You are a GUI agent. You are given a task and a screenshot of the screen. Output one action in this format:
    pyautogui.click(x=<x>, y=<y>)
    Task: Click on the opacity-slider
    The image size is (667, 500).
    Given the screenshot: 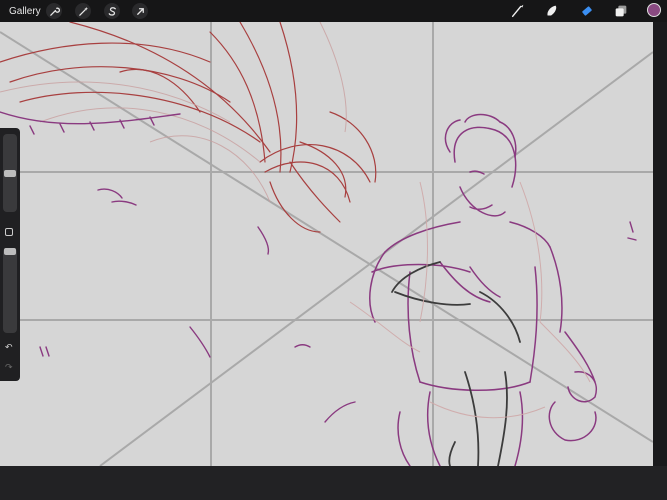 What is the action you would take?
    pyautogui.click(x=10, y=290)
    